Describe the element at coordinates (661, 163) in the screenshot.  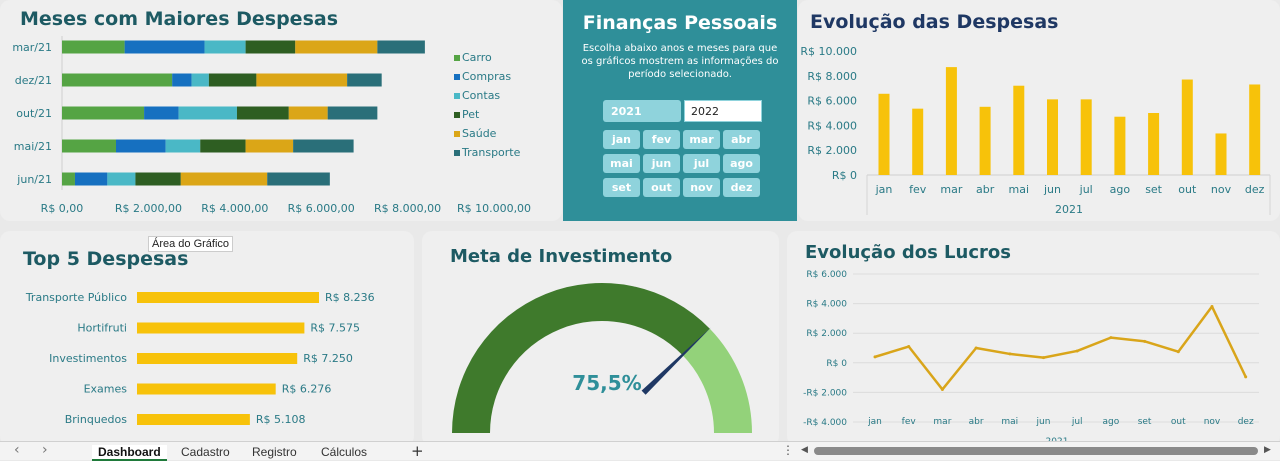
I see `month-button-jun: jun` at that location.